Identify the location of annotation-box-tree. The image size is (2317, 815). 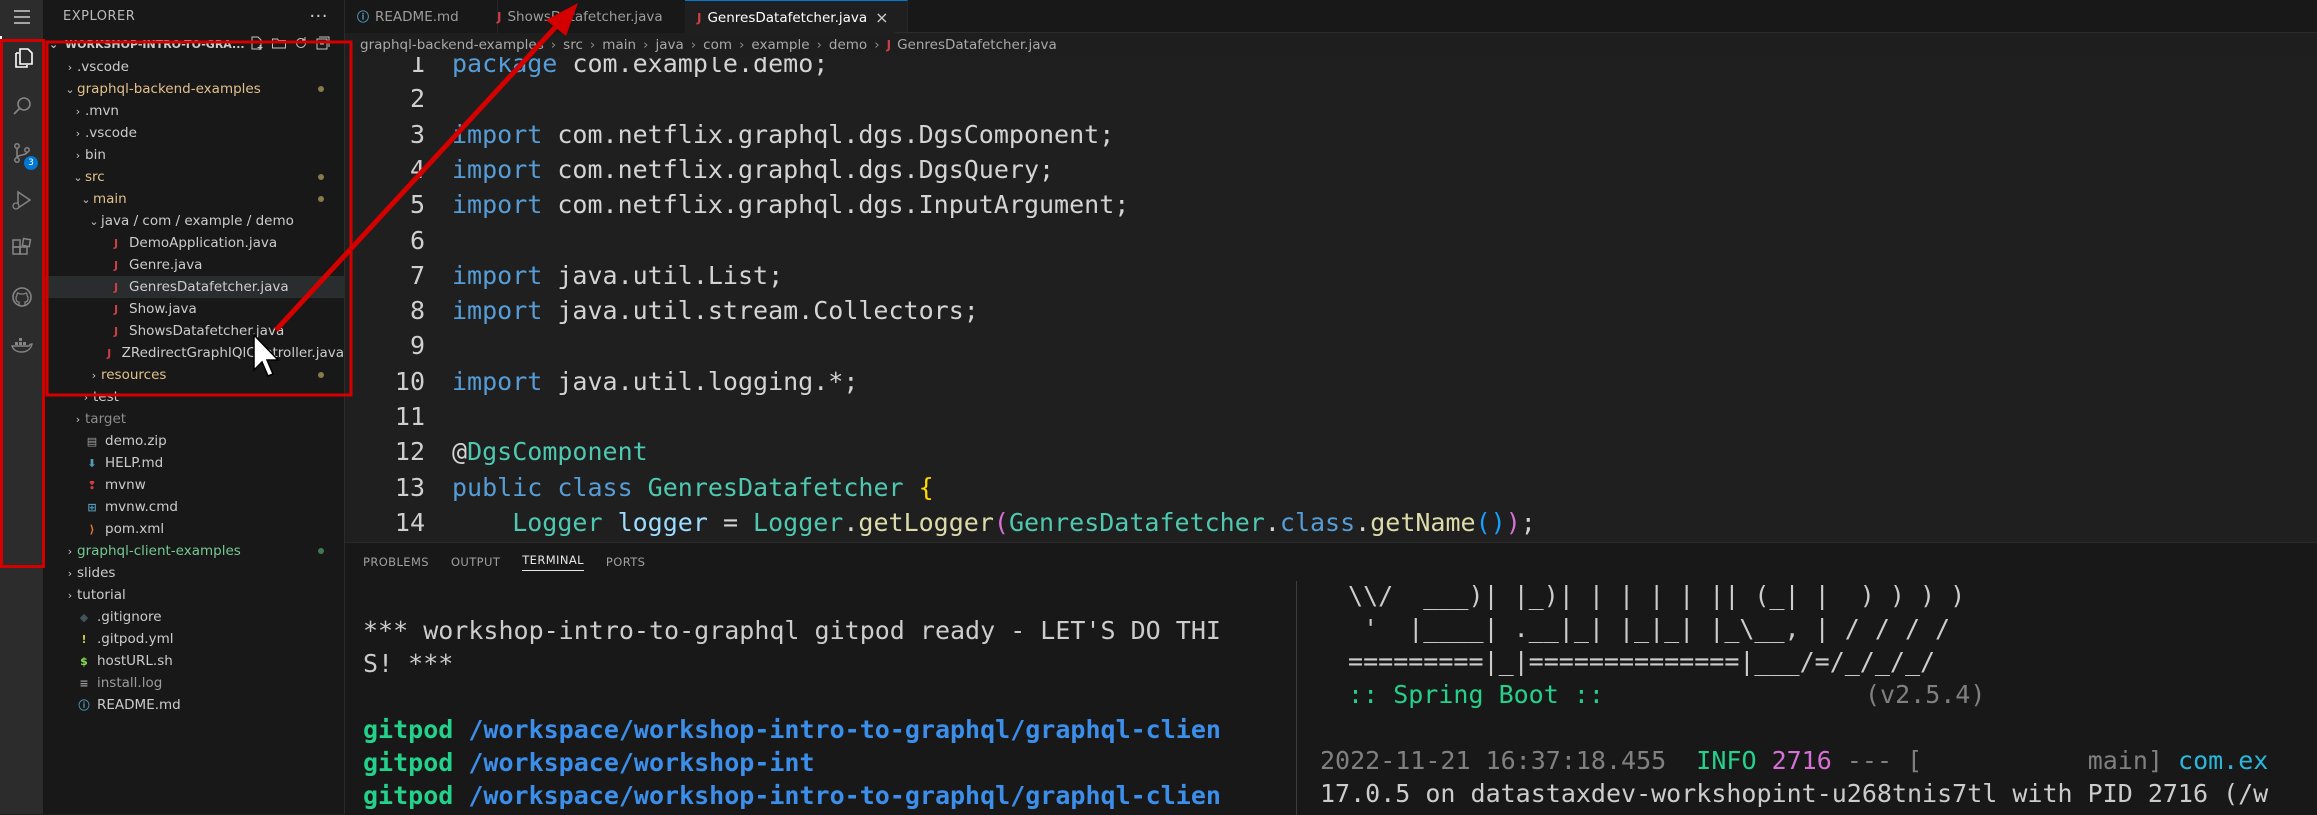
(199, 218).